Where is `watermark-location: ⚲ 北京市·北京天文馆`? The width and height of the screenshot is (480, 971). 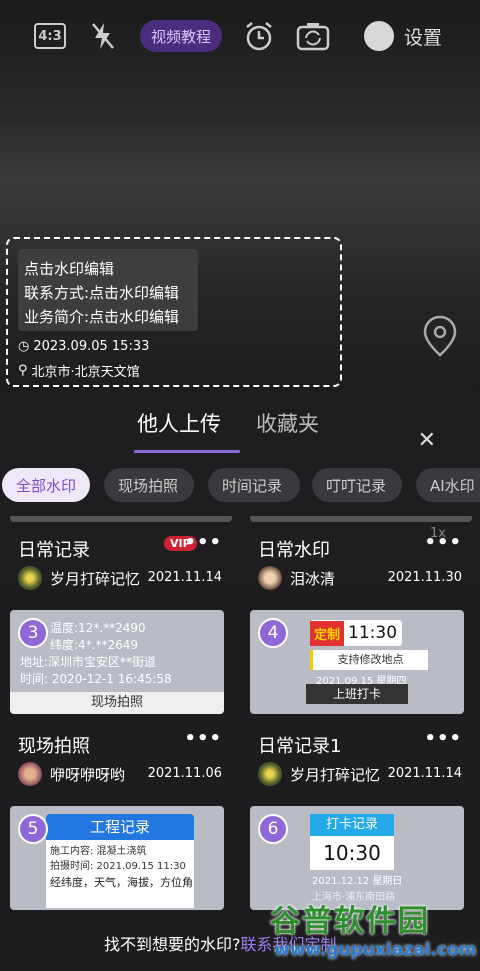 watermark-location: ⚲ 北京市·北京天文馆 is located at coordinates (79, 370).